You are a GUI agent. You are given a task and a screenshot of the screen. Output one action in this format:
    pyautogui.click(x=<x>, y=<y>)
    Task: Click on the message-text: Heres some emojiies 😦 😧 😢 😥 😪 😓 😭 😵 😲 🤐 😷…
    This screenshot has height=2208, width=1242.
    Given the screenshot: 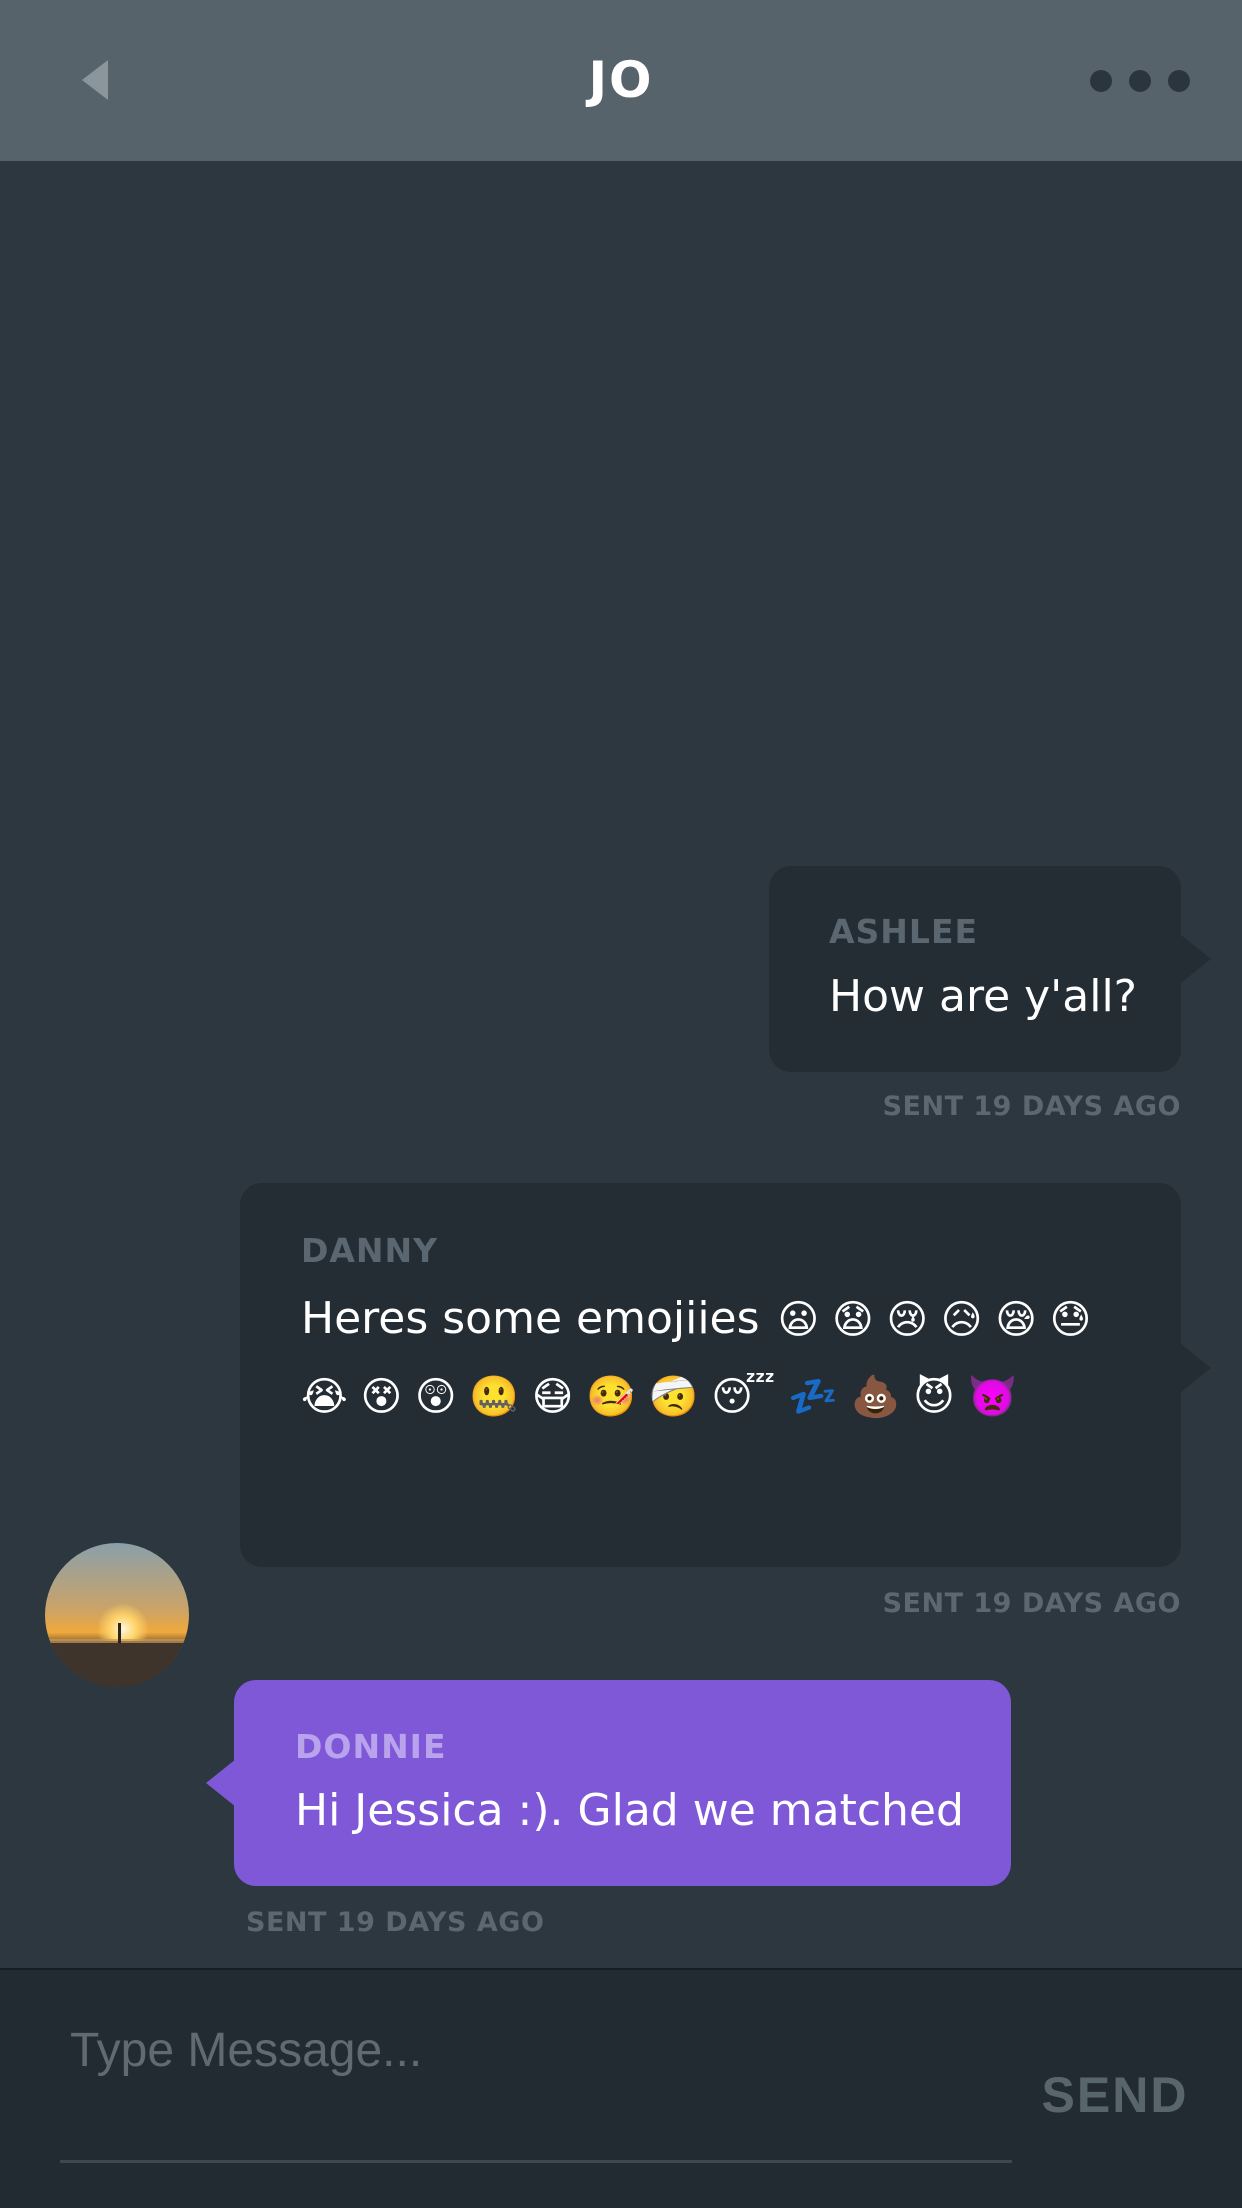 What is the action you would take?
    pyautogui.click(x=721, y=1358)
    